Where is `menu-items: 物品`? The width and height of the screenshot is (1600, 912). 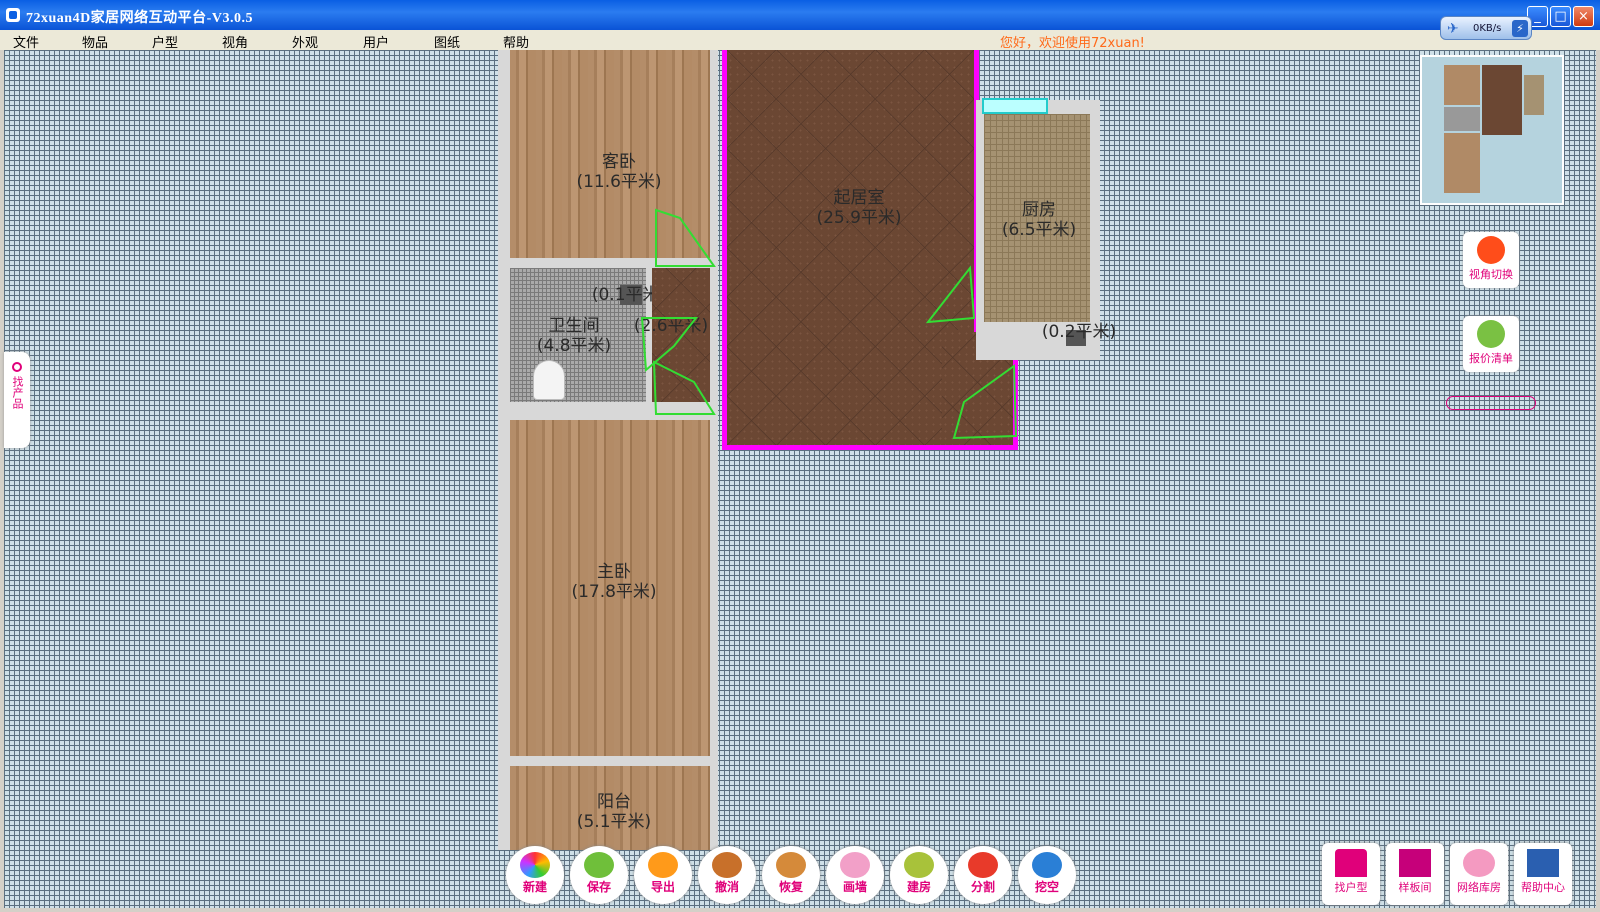
menu-items: 物品 is located at coordinates (95, 41).